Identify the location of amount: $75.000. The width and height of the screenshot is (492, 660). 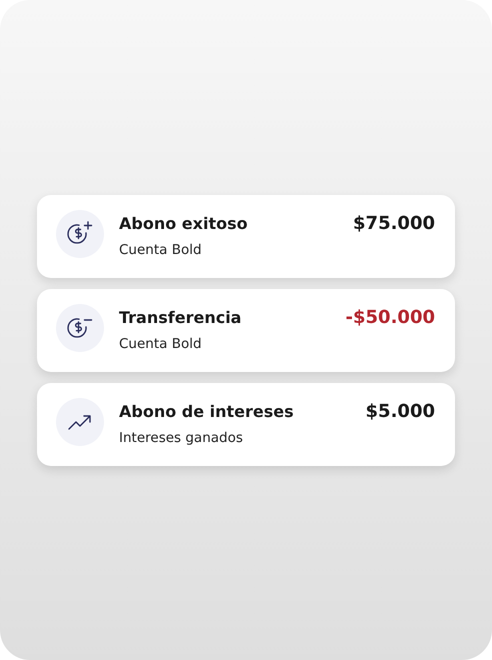
(394, 223).